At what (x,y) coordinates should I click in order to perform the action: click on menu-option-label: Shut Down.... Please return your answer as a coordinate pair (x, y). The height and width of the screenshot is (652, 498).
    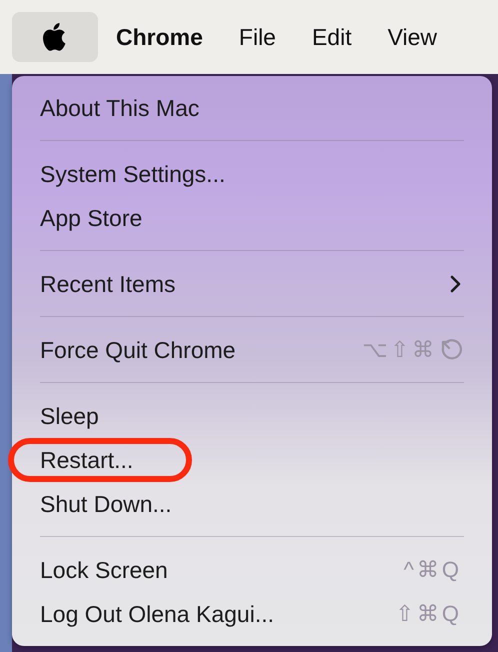
    Looking at the image, I should click on (106, 504).